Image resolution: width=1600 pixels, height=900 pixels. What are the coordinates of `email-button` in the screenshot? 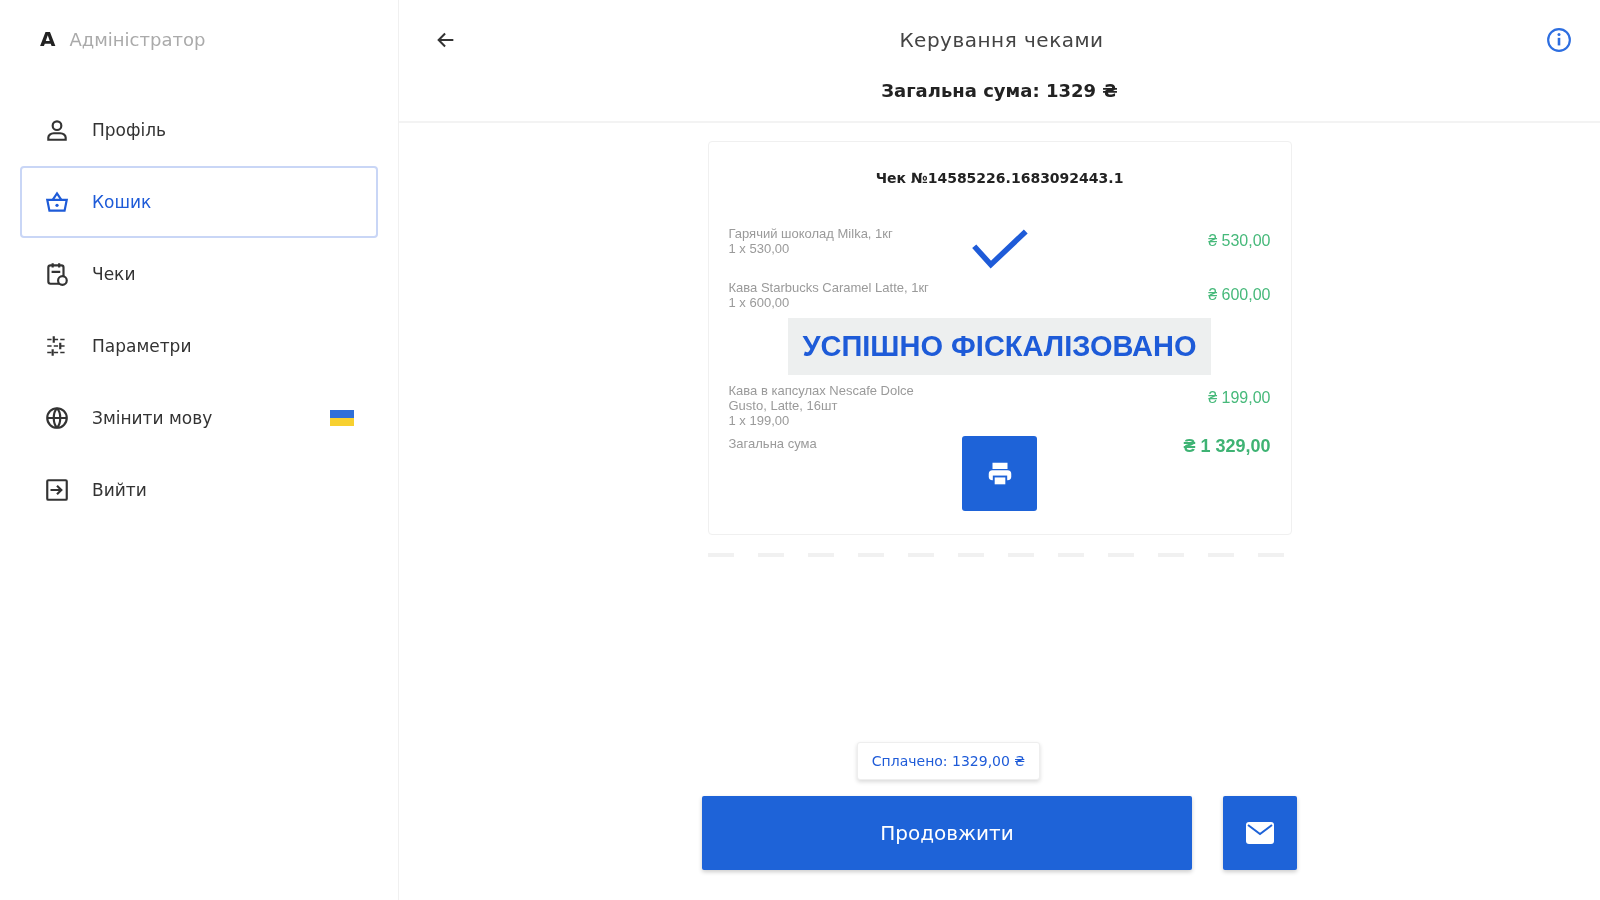 It's located at (1260, 833).